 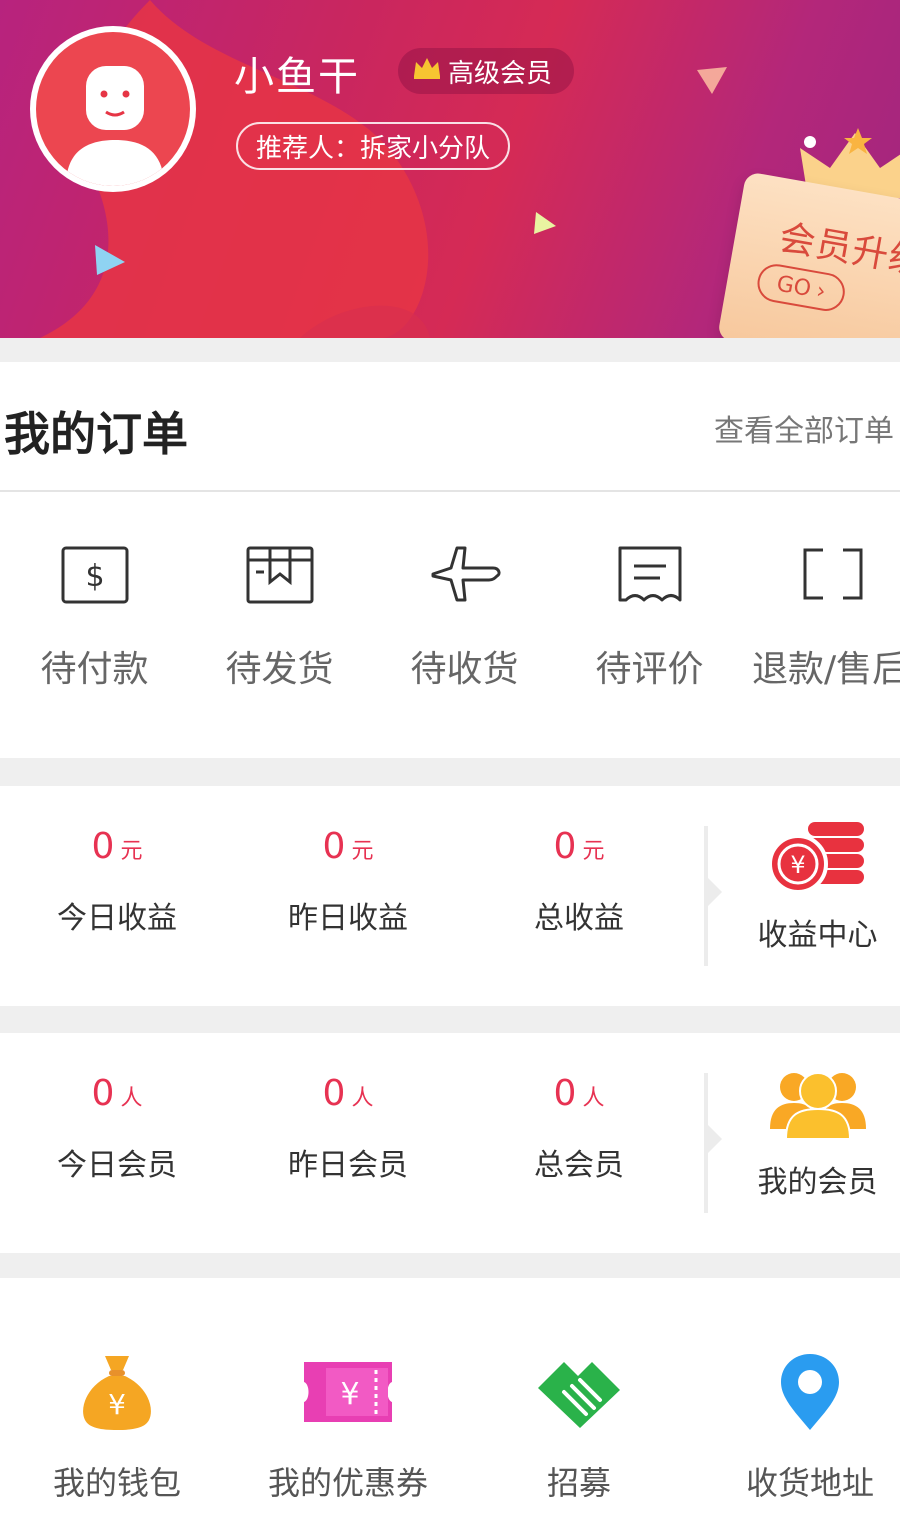 I want to click on view-all-orders-link: 查看全部订单, so click(x=804, y=428).